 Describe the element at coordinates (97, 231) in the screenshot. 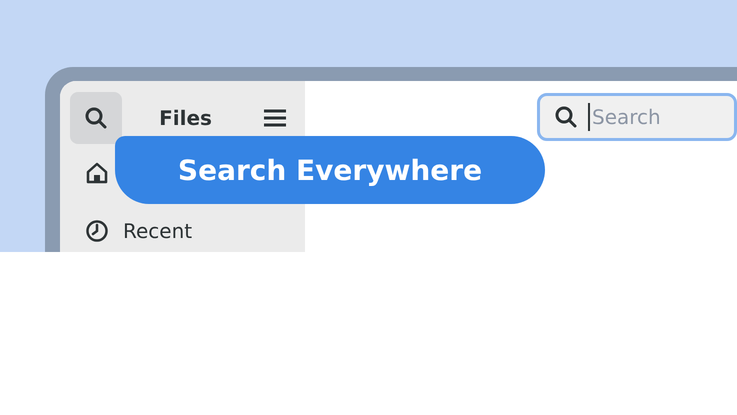

I see `clock-icon` at that location.